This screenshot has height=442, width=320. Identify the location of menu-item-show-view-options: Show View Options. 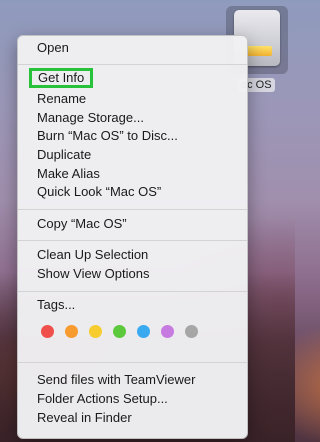
(93, 274).